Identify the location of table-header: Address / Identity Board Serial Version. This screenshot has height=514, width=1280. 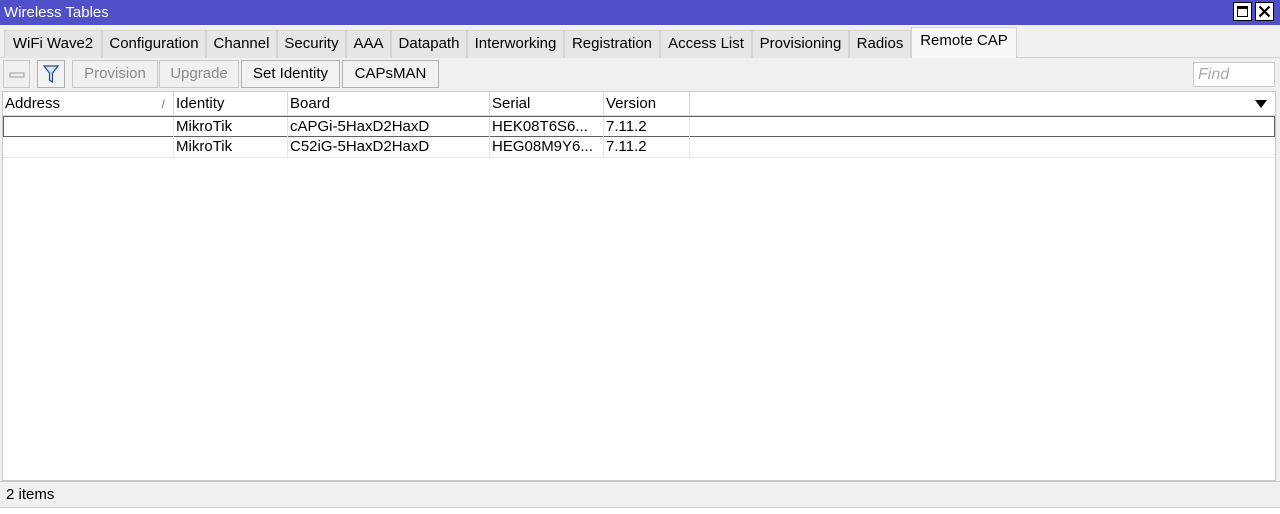
(639, 104).